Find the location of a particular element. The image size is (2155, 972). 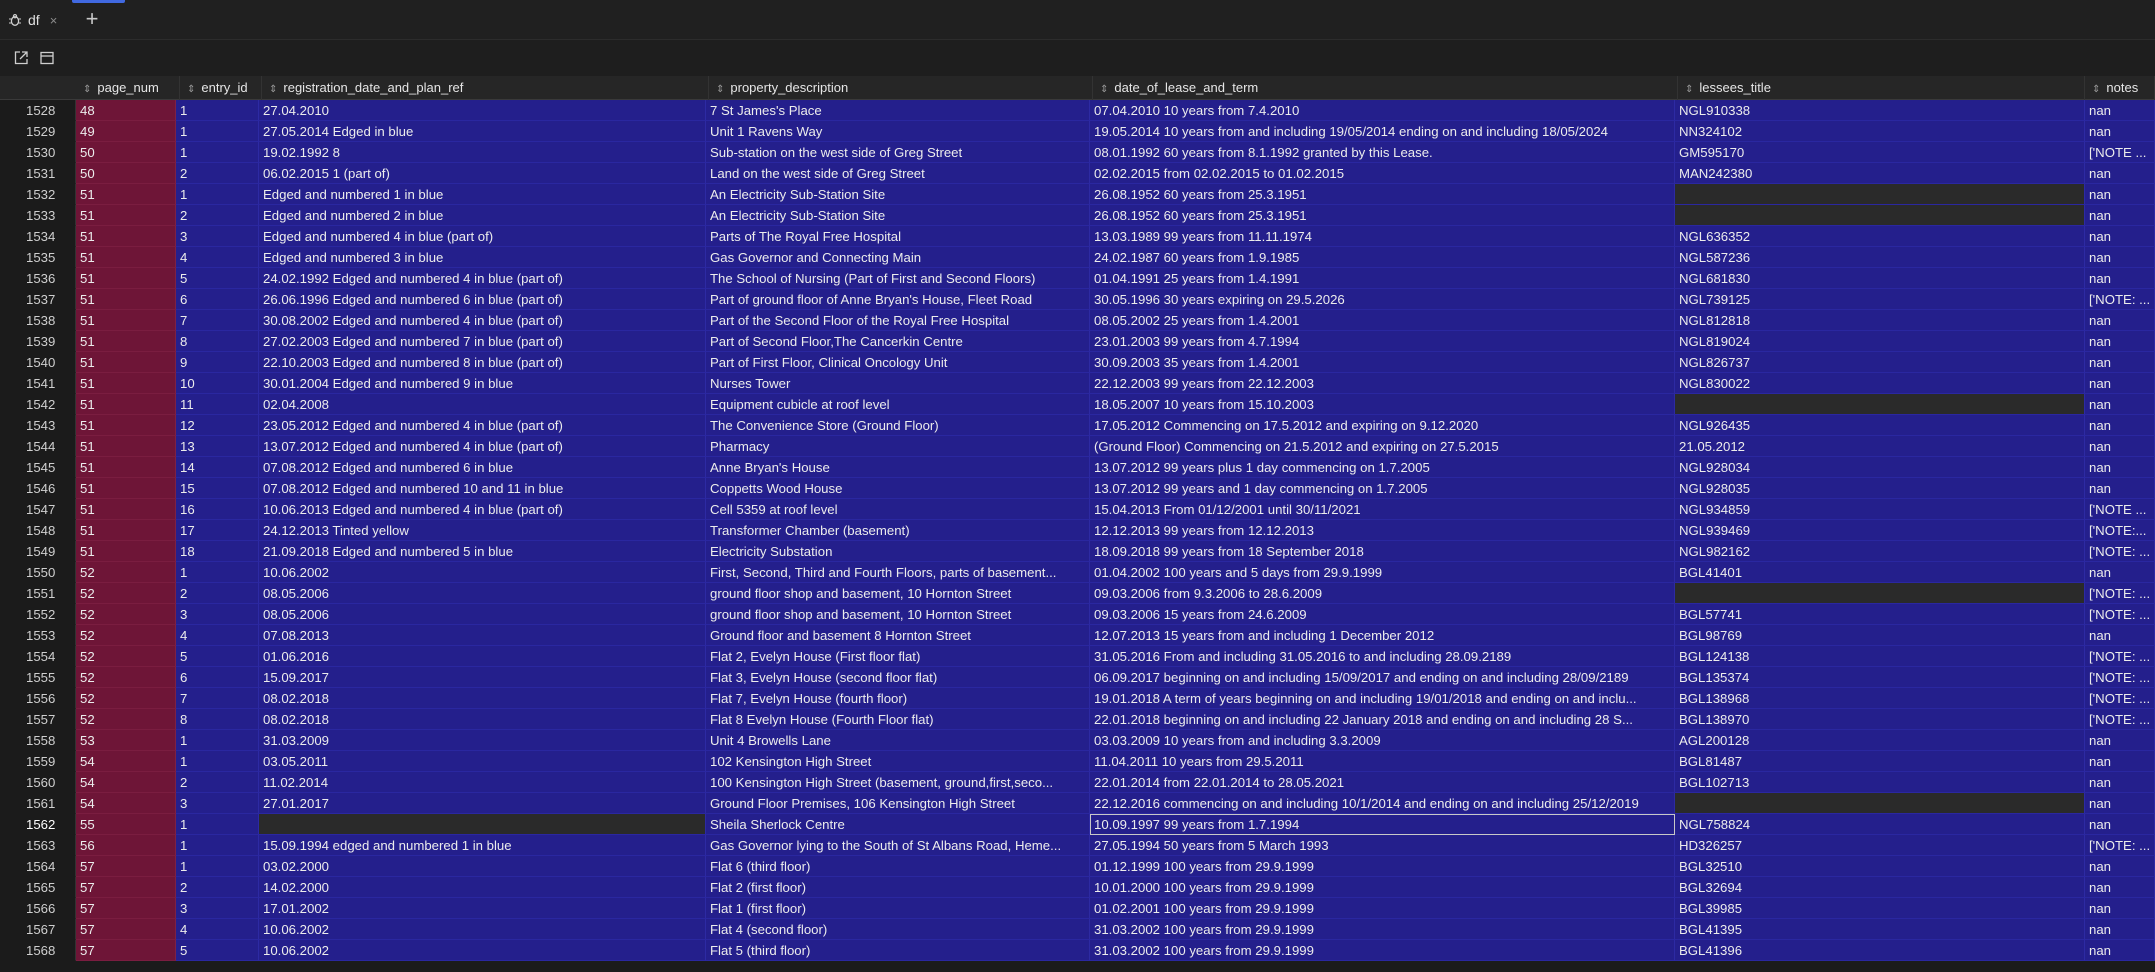

page-num-cell: 53 is located at coordinates (126, 740).